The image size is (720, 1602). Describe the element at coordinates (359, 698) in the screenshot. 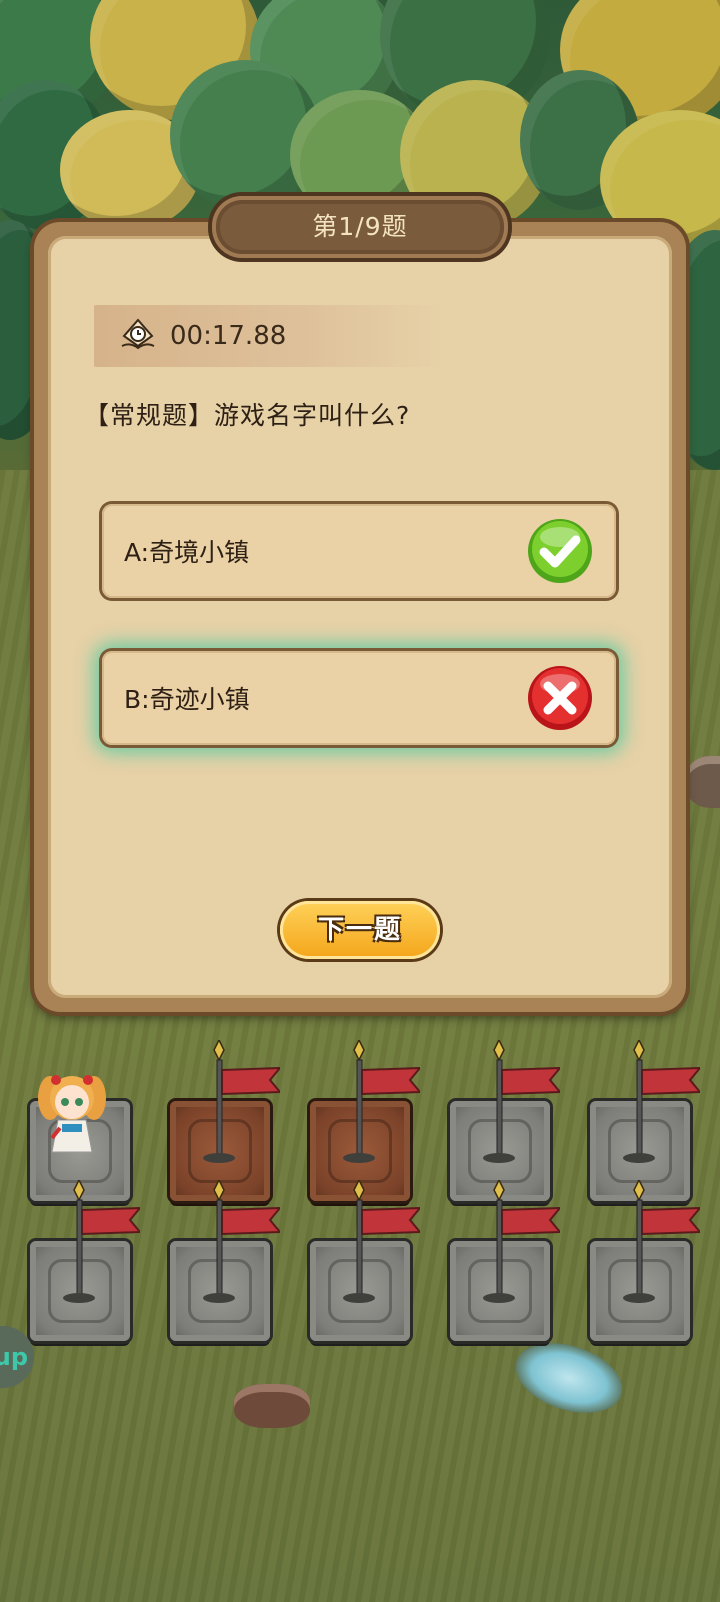

I see `option-b: B:奇迹小镇` at that location.